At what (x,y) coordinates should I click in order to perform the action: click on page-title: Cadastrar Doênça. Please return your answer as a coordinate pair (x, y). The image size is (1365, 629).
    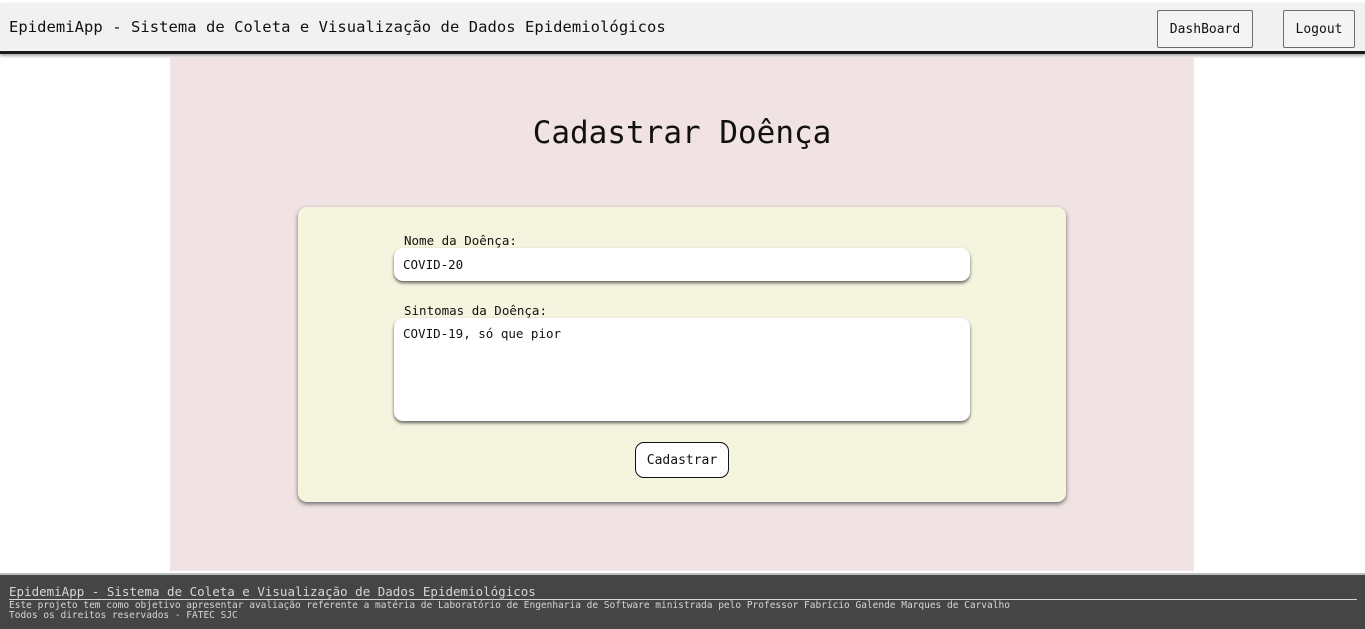
    Looking at the image, I should click on (682, 133).